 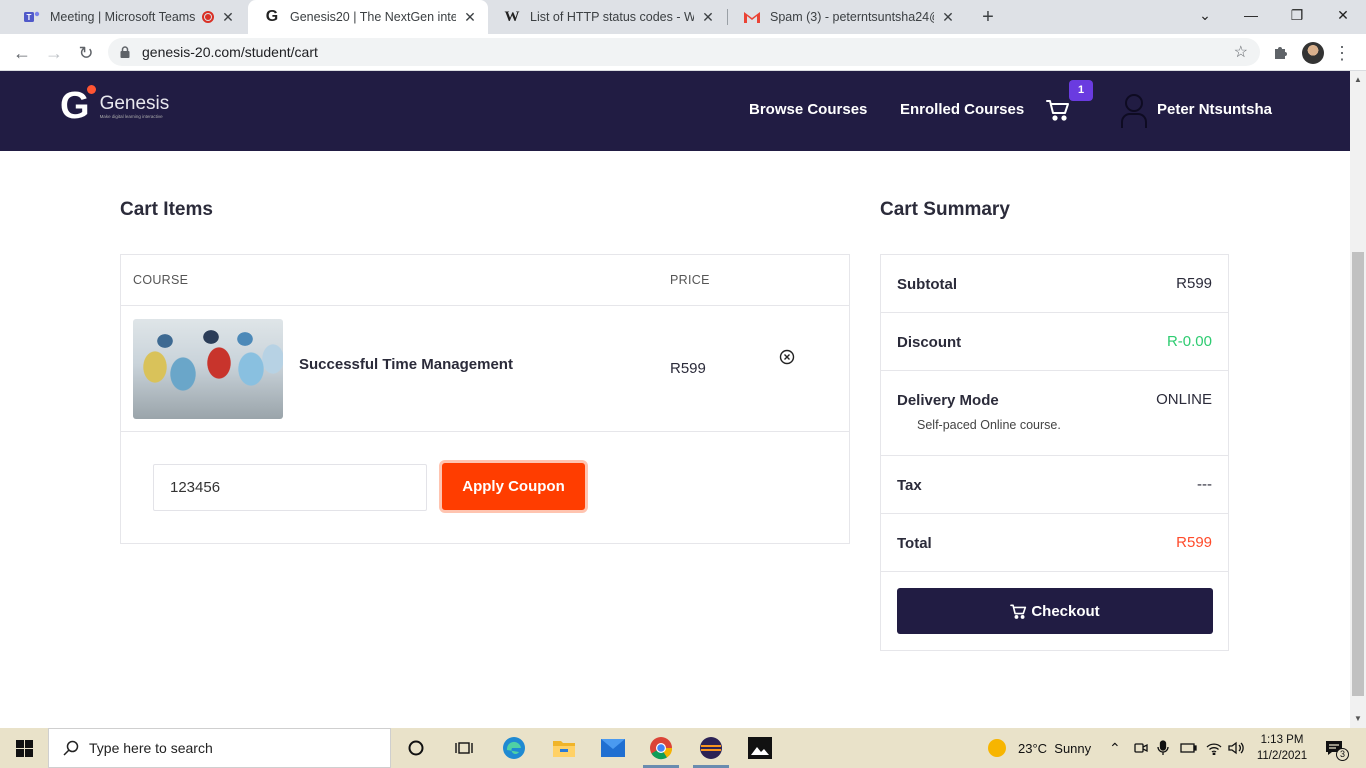 What do you see at coordinates (71, 748) in the screenshot?
I see `search-icon` at bounding box center [71, 748].